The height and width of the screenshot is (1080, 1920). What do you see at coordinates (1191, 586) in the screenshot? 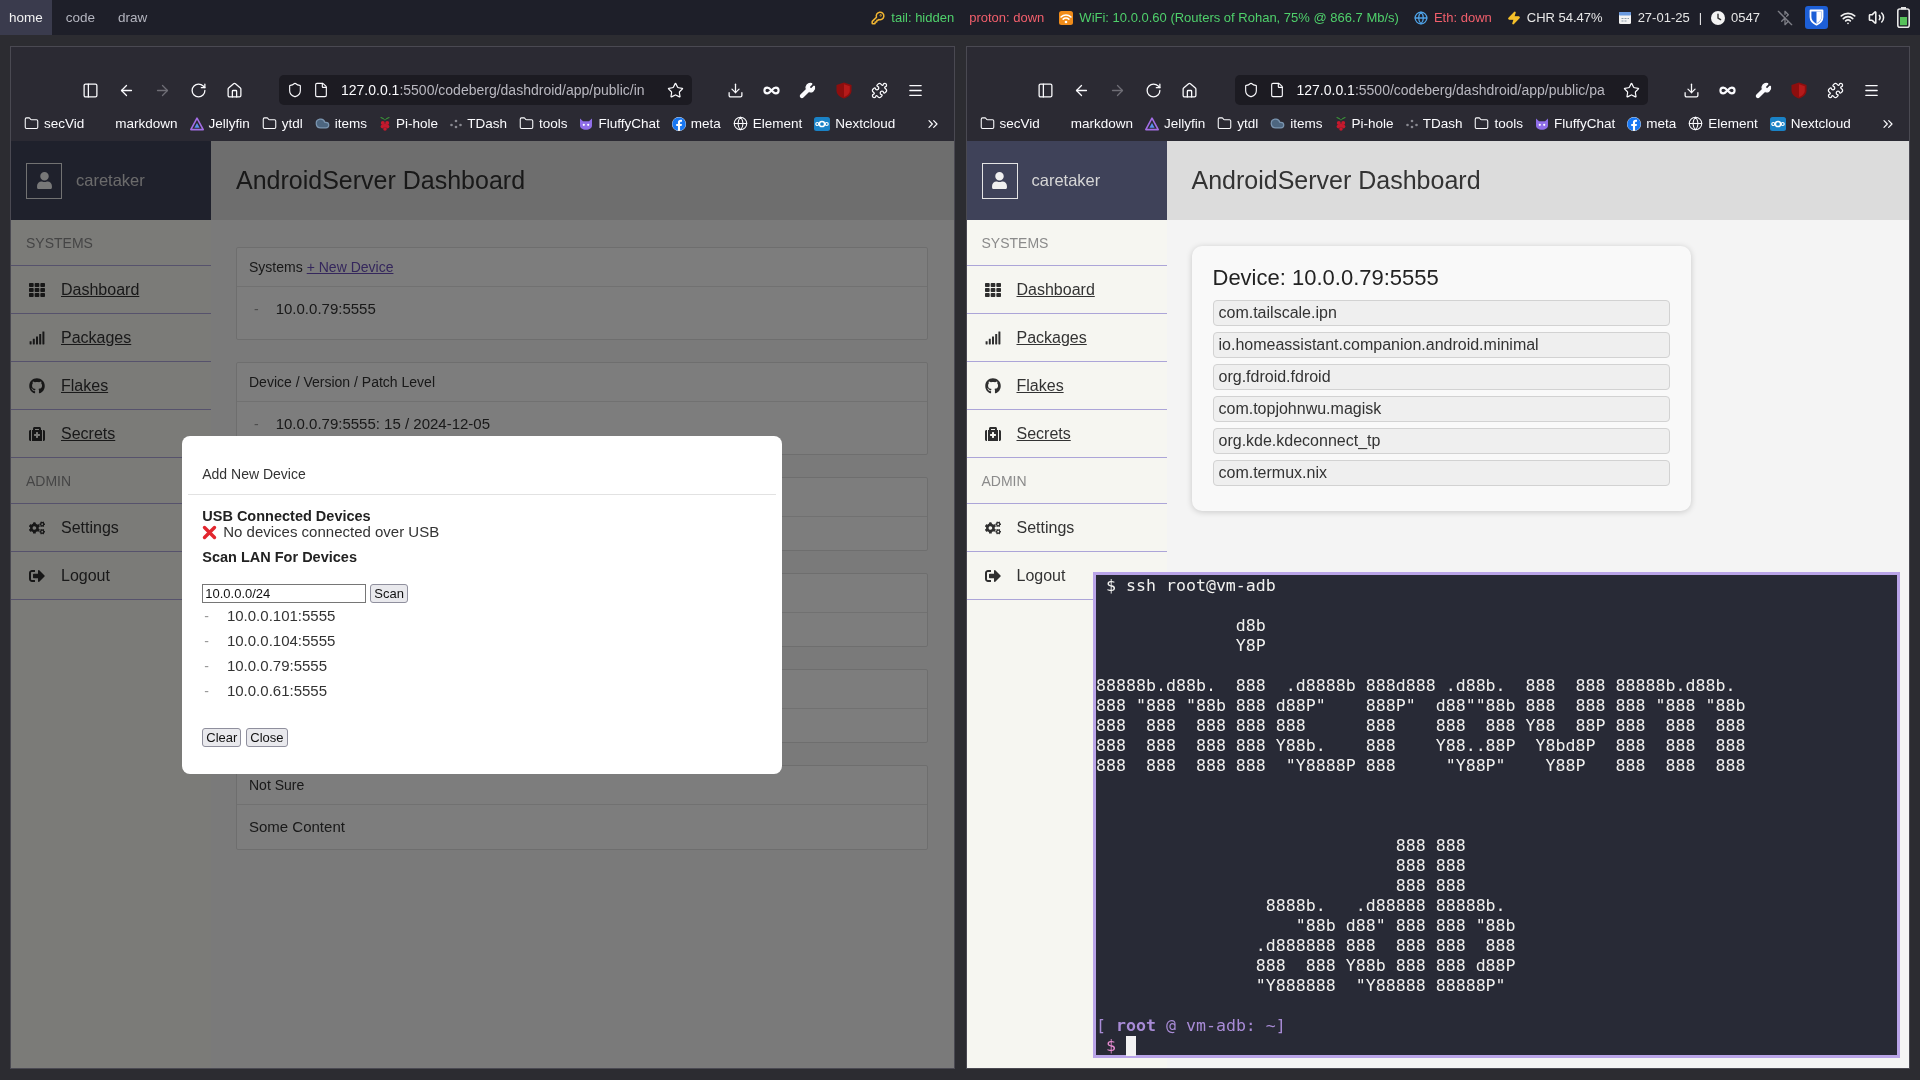
I see `command-line: $ ssh root@vm-adb` at bounding box center [1191, 586].